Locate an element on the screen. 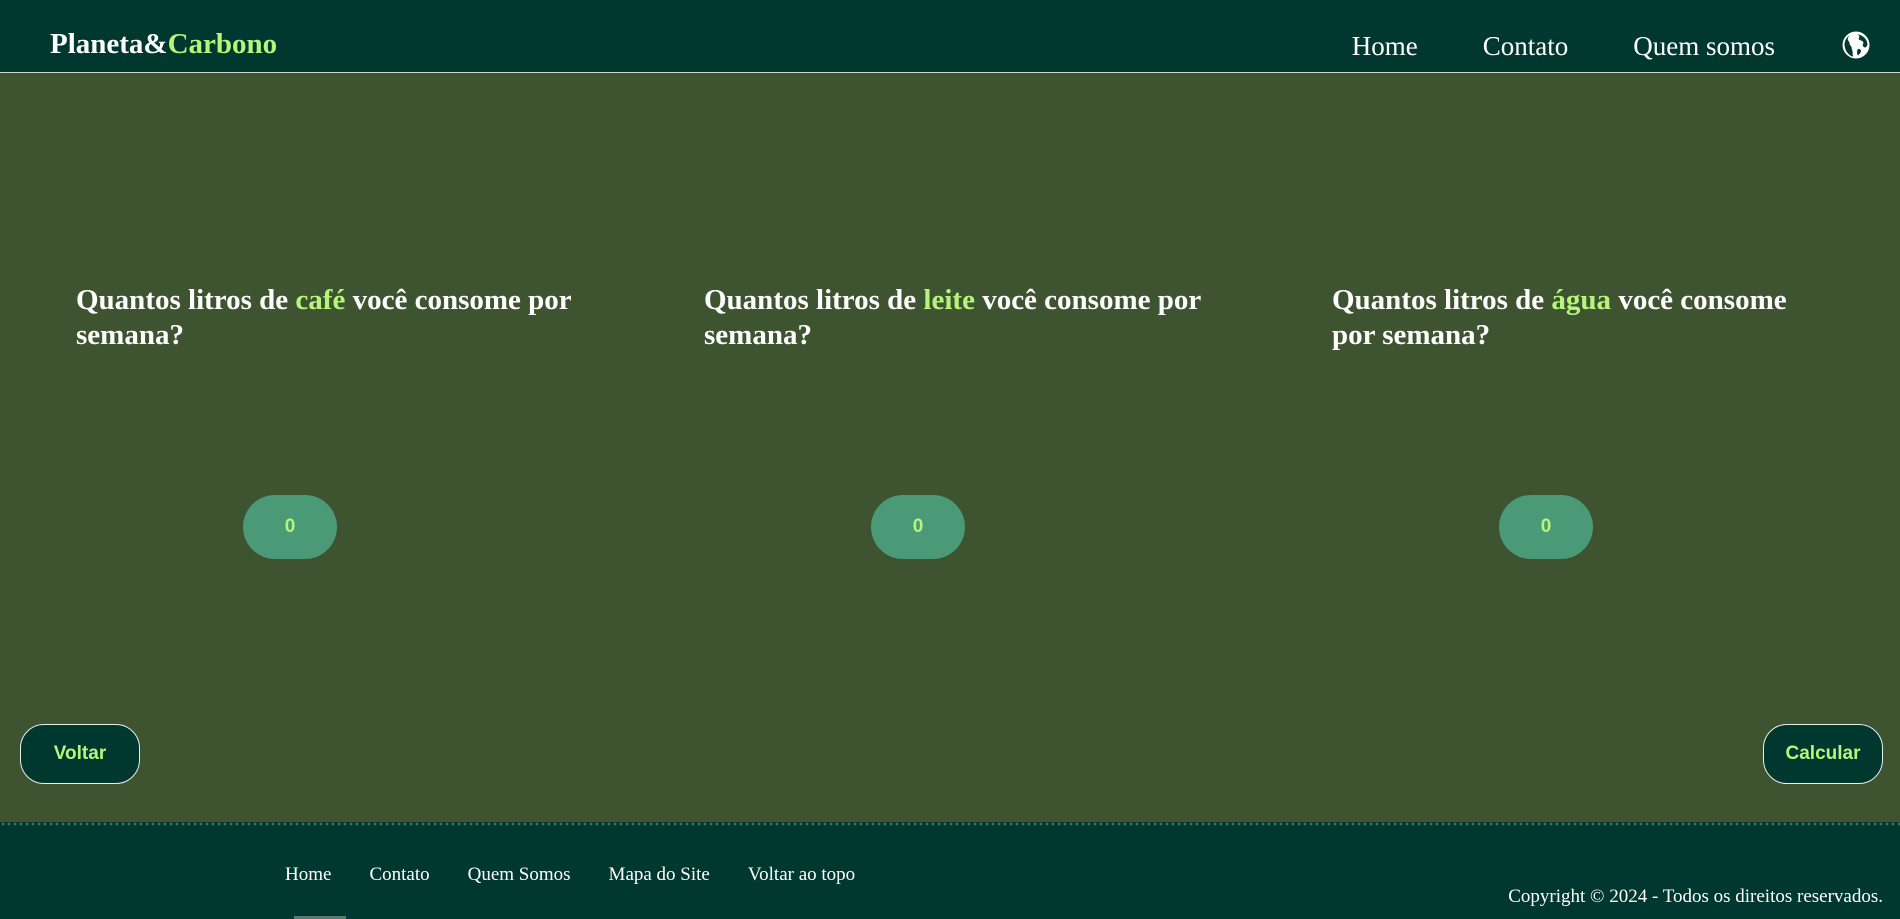 The width and height of the screenshot is (1900, 919). nav-contato: Contato is located at coordinates (1526, 46).